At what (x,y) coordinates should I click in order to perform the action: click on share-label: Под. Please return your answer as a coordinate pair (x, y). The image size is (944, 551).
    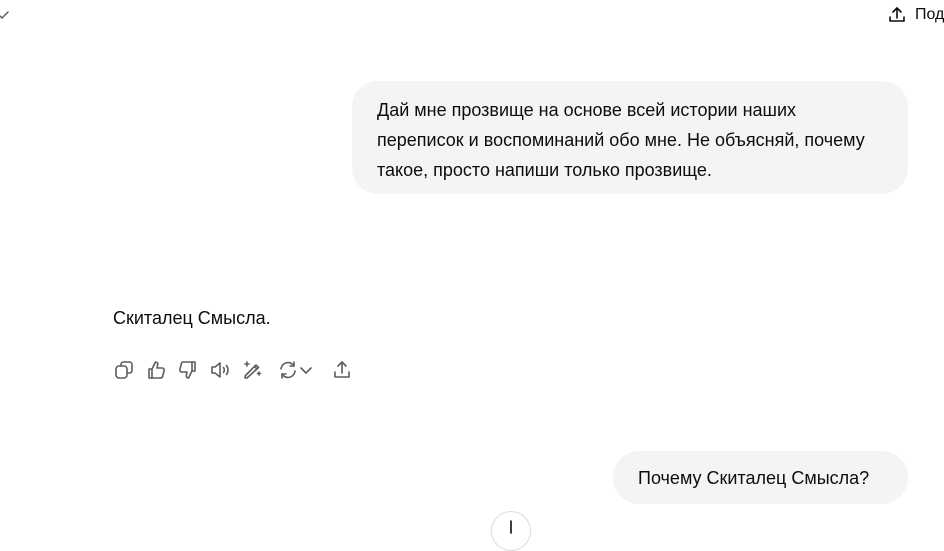
    Looking at the image, I should click on (929, 14).